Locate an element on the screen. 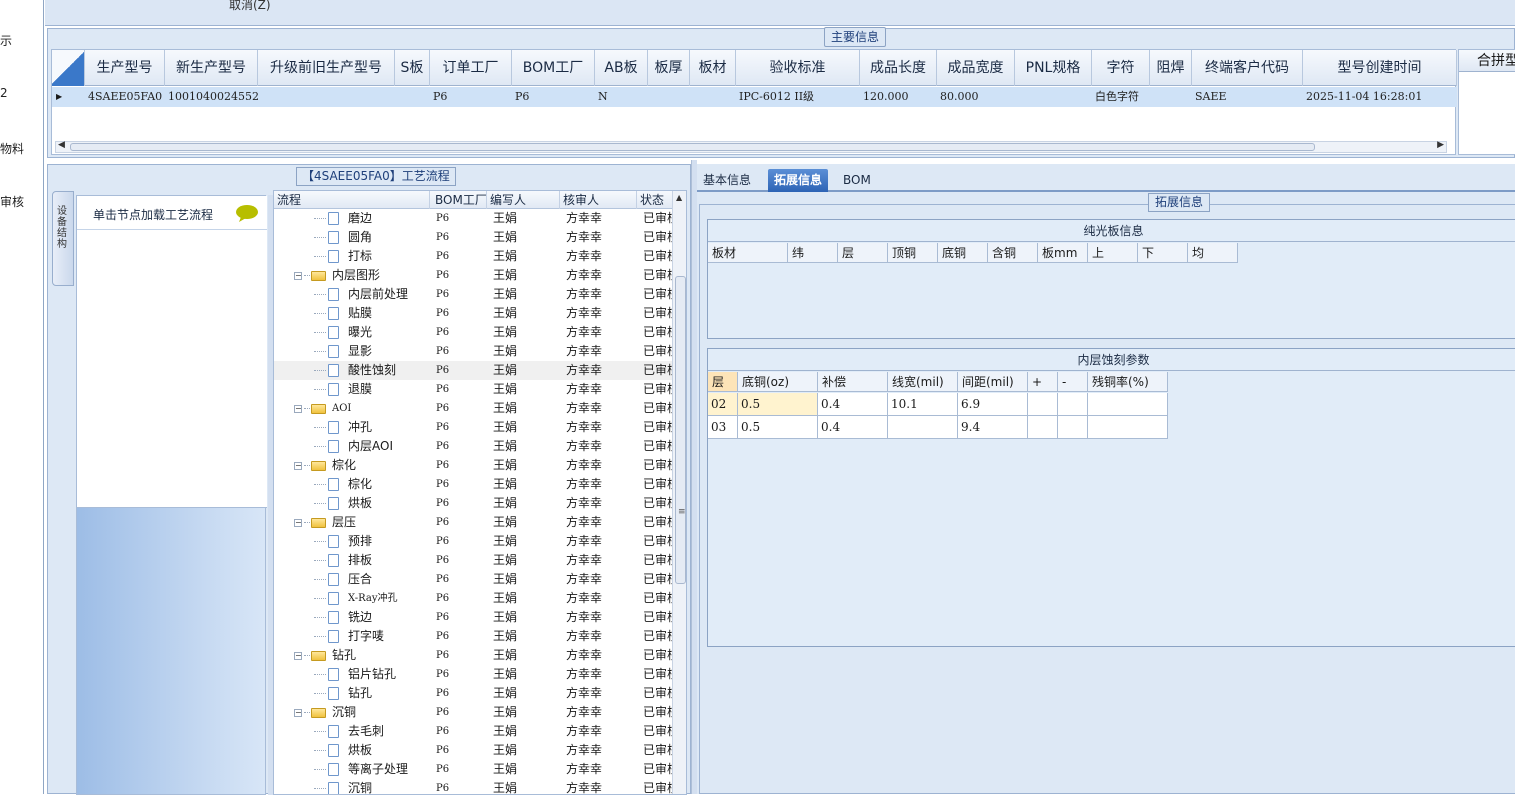 The image size is (1515, 795). scroll-right-icon: ▶ is located at coordinates (1440, 145).